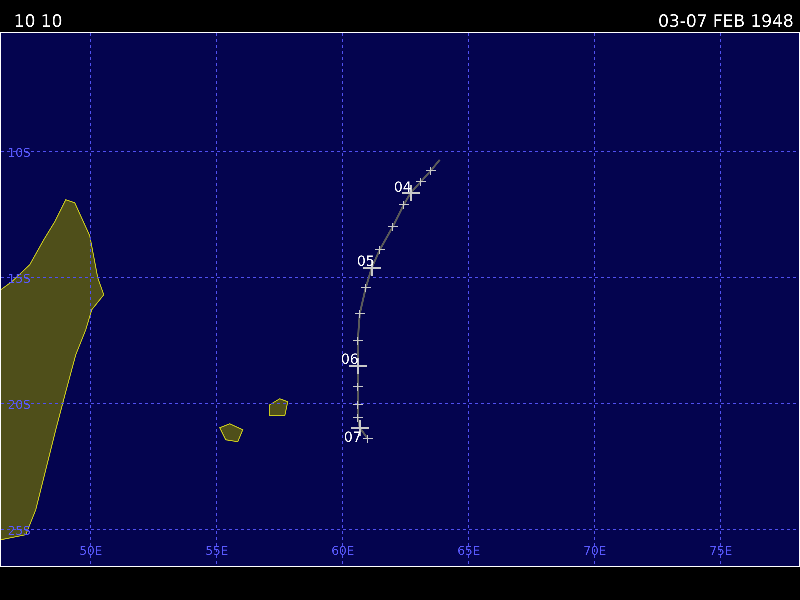 This screenshot has width=800, height=600. Describe the element at coordinates (38, 22) in the screenshot. I see `map-code: 10 10` at that location.